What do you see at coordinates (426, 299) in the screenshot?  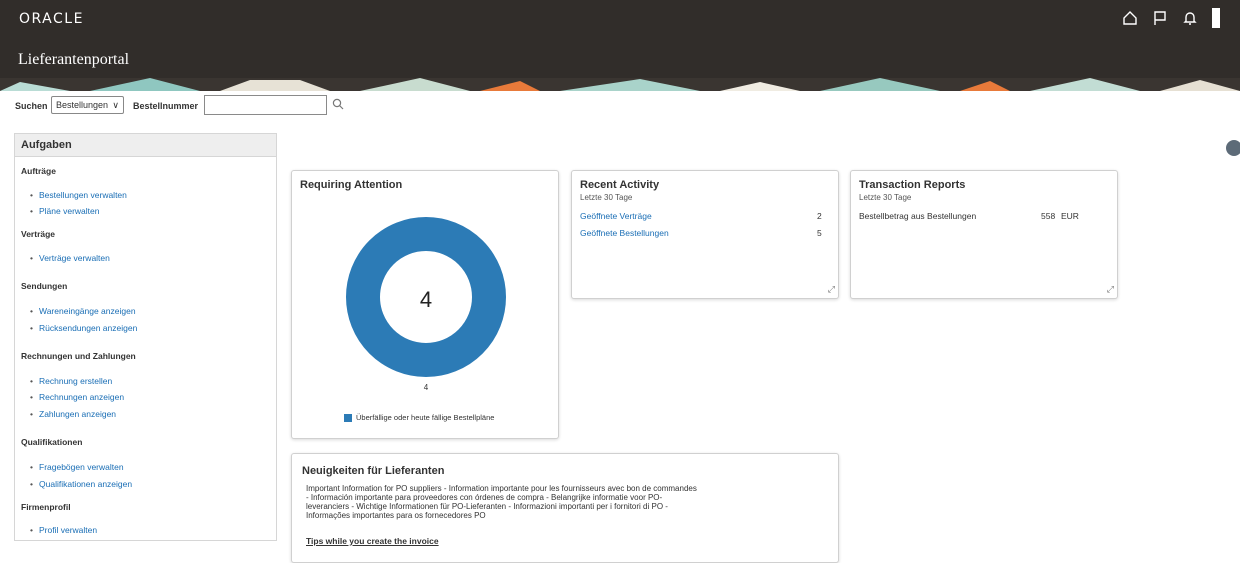 I see `donut-center-value: 4` at bounding box center [426, 299].